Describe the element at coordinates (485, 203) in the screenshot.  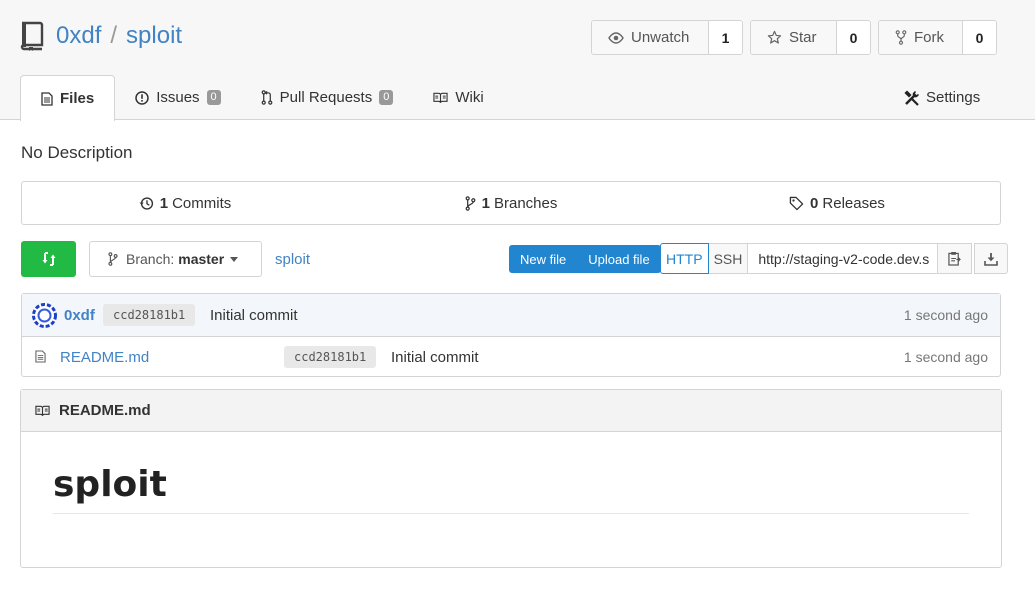
I see `branches-count: 1` at that location.